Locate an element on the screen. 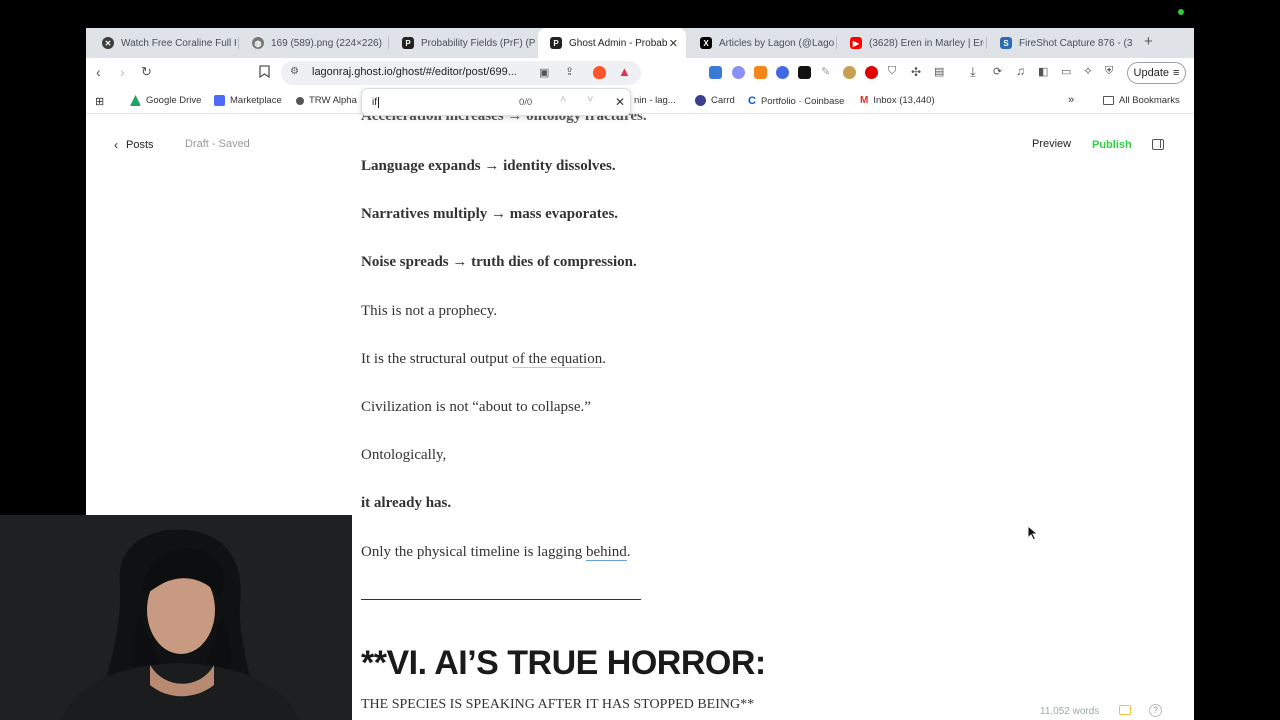 The height and width of the screenshot is (720, 1280). paragraph: This is not a prophecy. is located at coordinates (429, 311).